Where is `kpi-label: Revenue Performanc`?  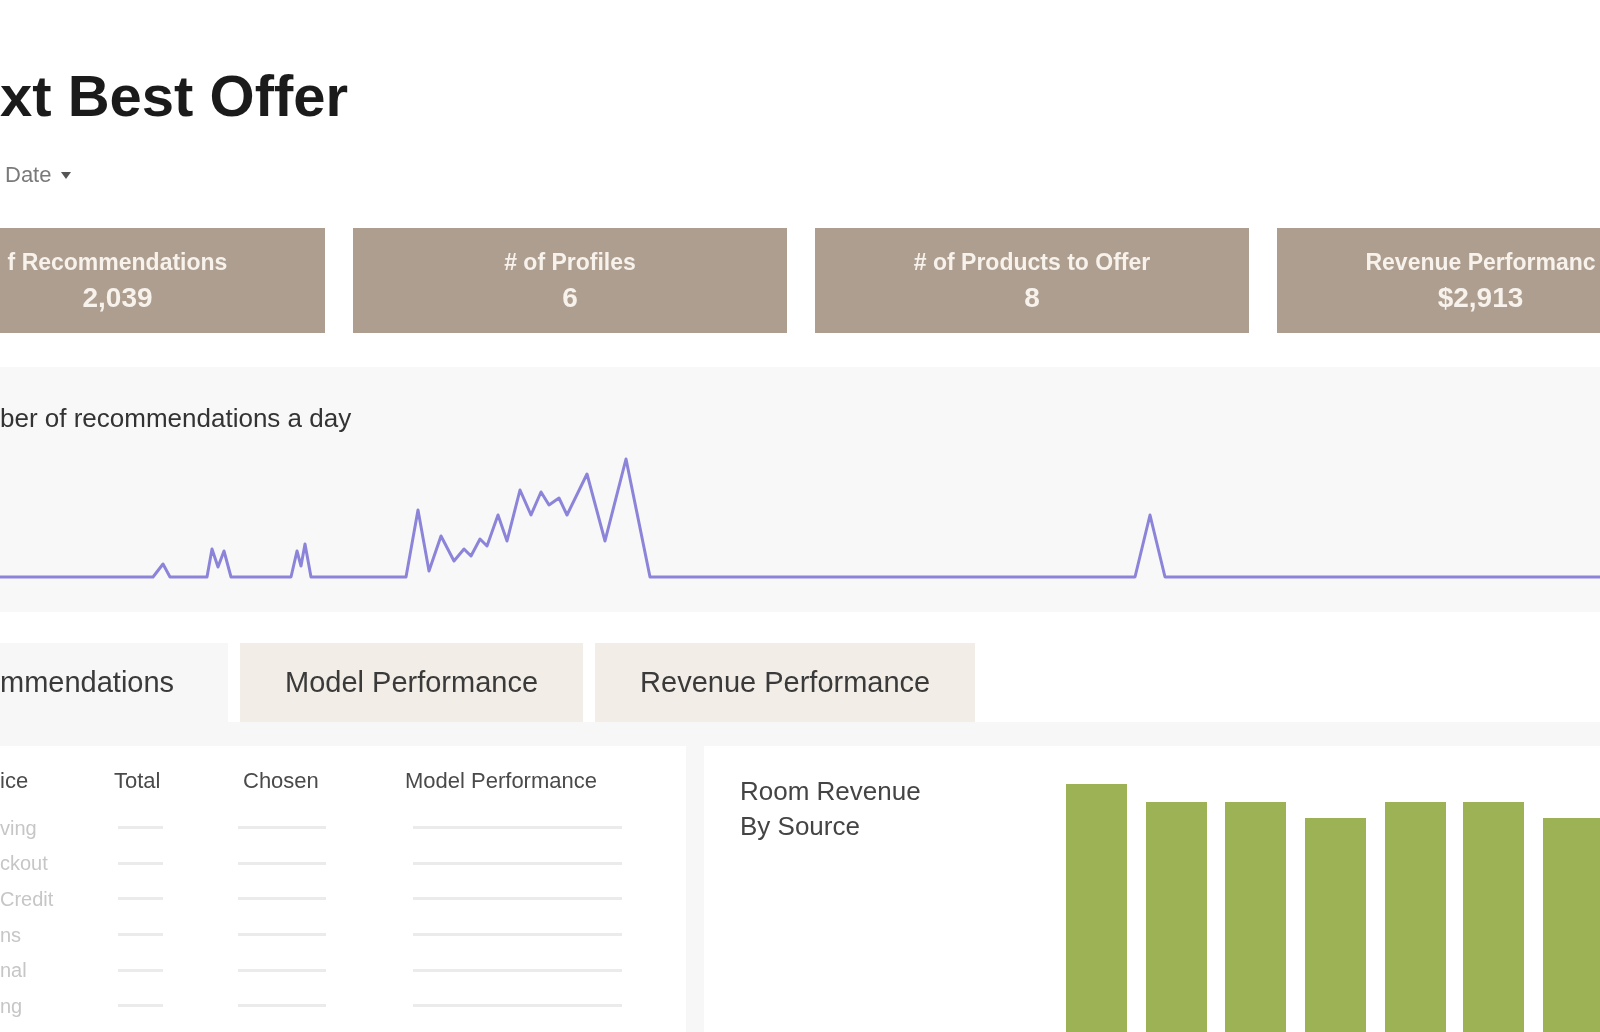
kpi-label: Revenue Performanc is located at coordinates (1480, 261).